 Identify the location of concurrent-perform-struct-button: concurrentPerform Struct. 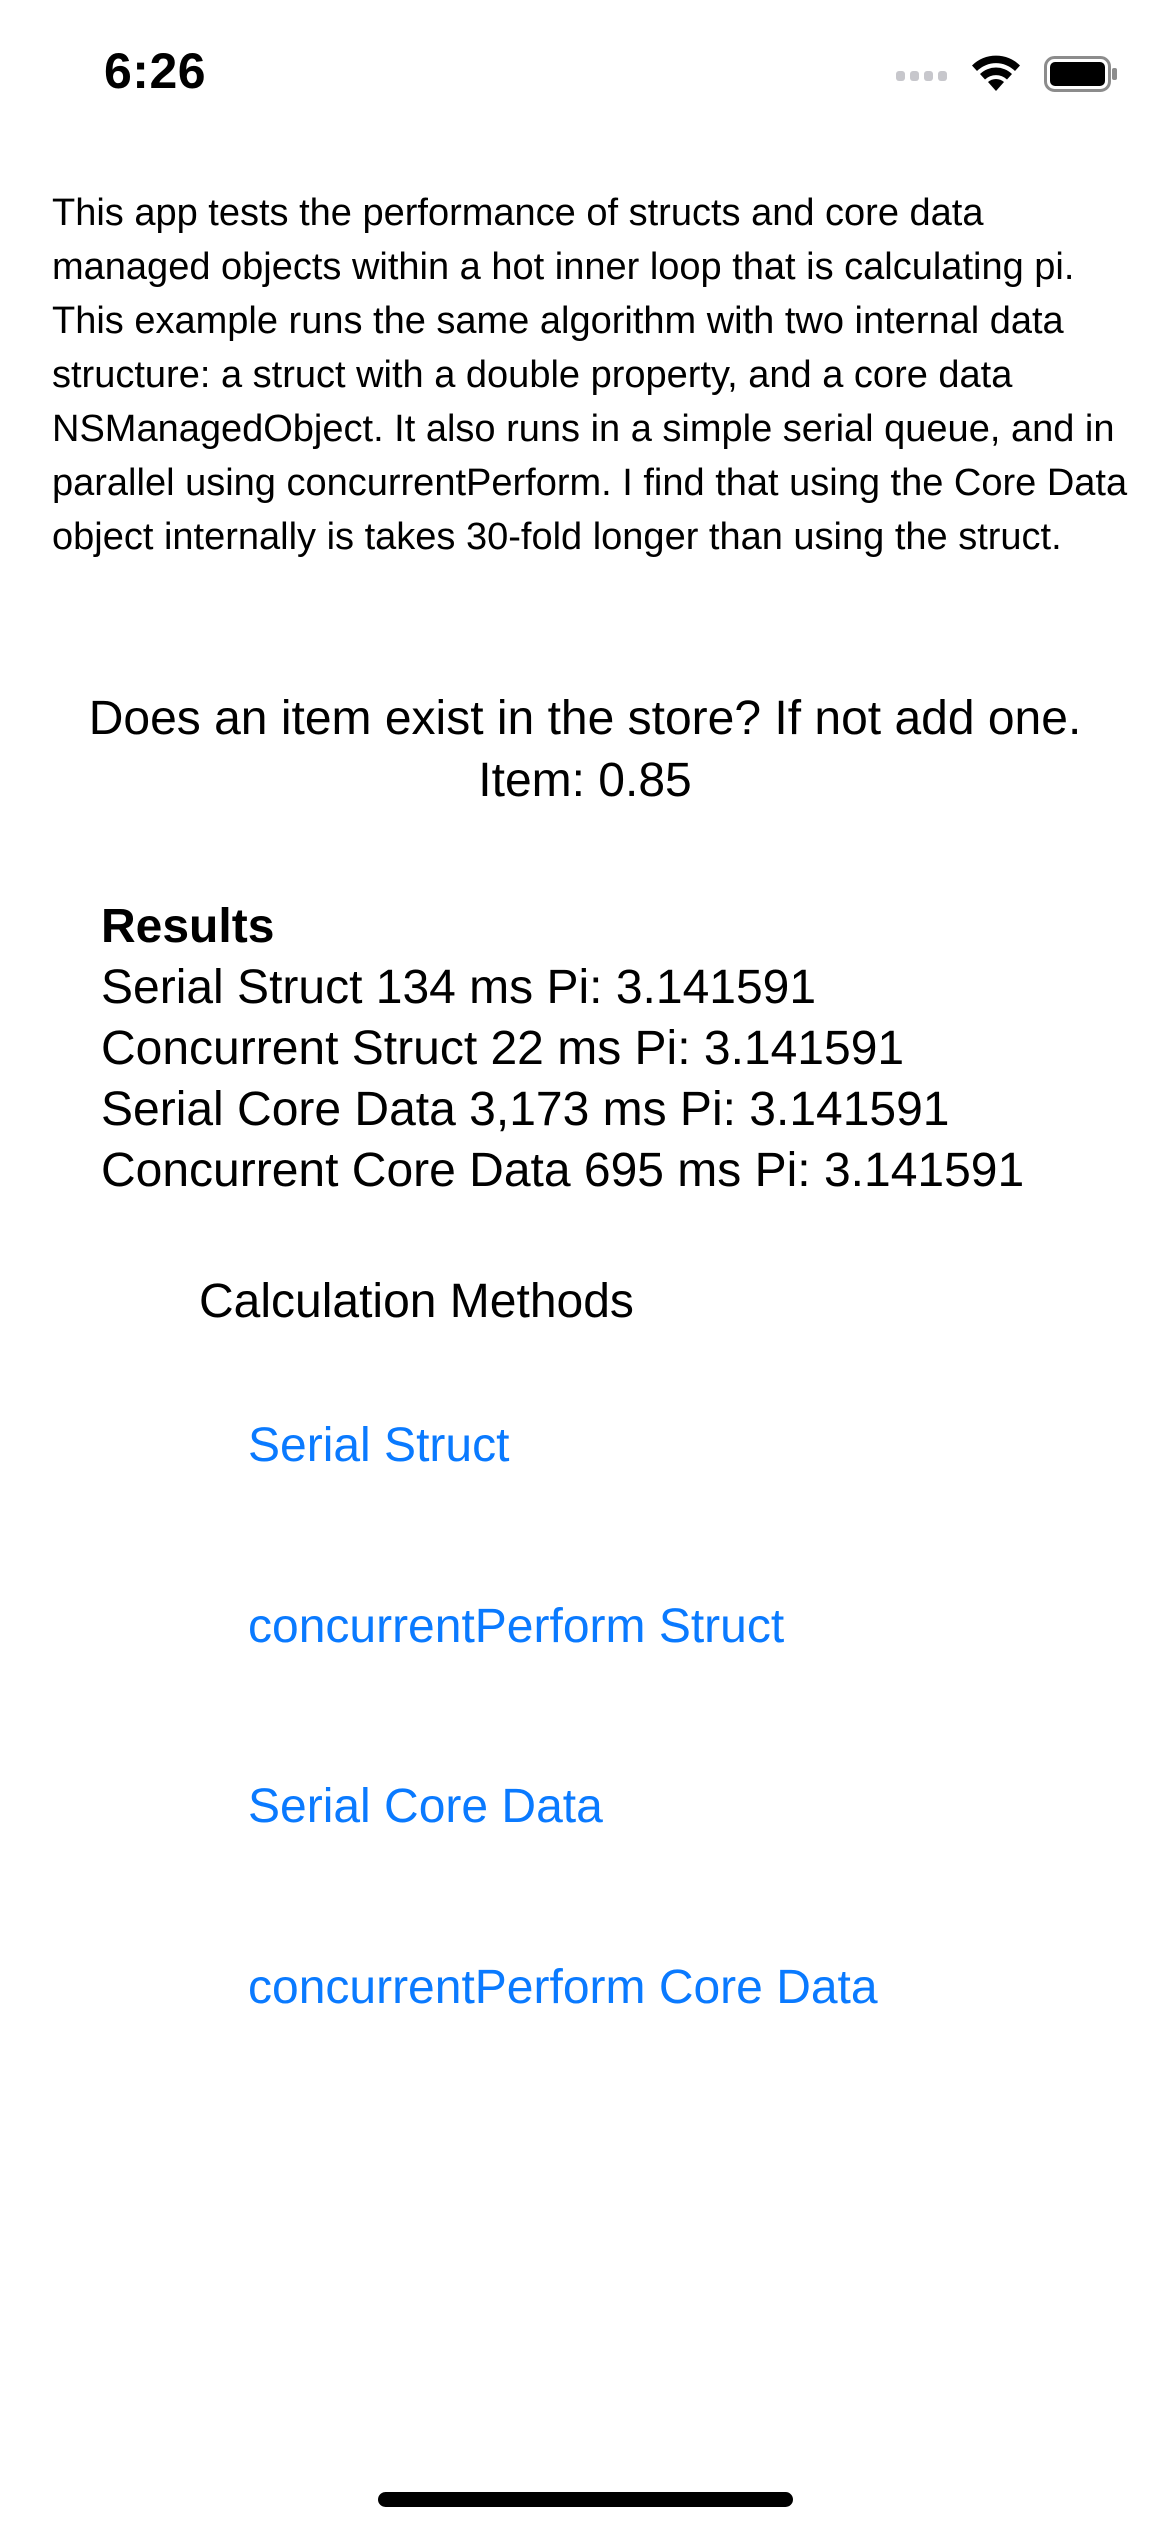
(516, 1627).